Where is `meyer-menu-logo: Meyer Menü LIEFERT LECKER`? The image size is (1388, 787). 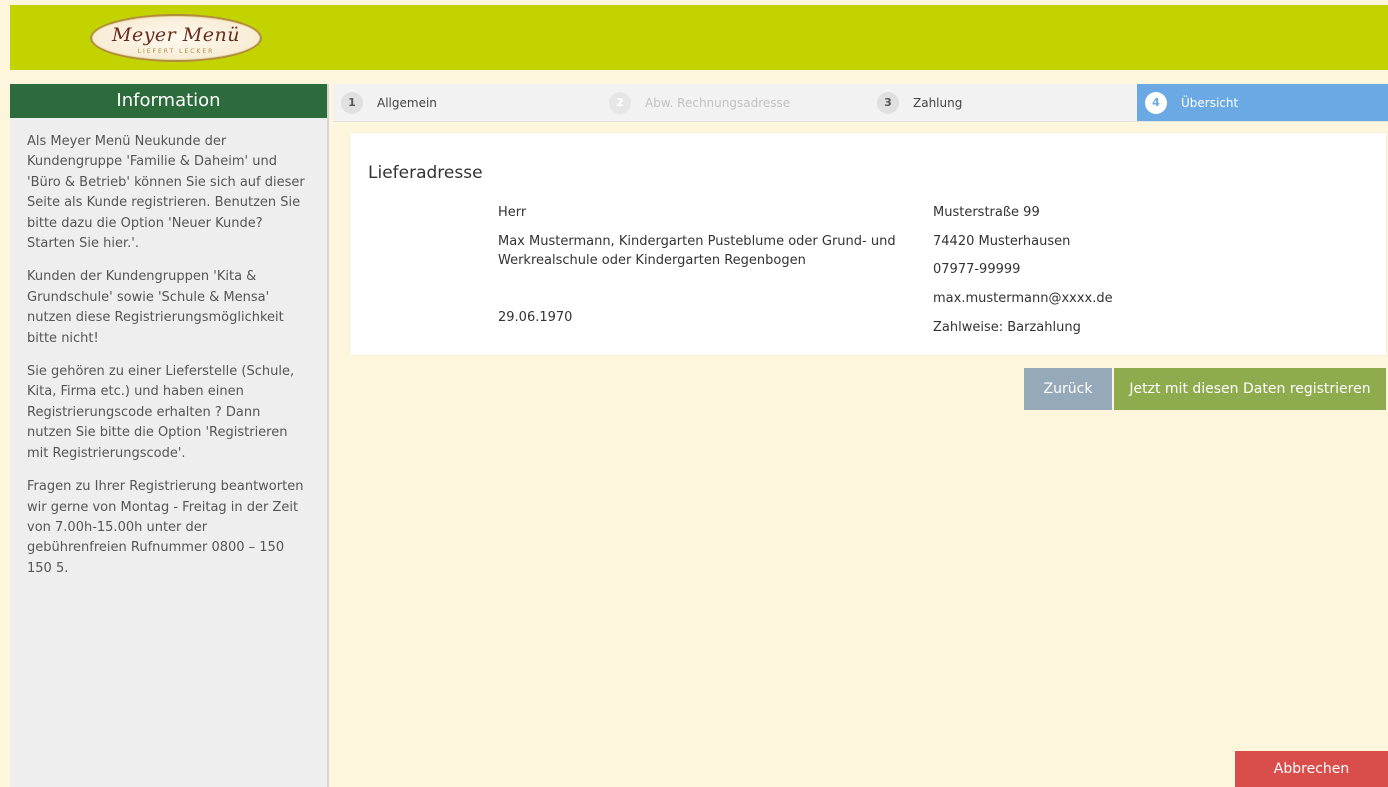
meyer-menu-logo: Meyer Menü LIEFERT LECKER is located at coordinates (176, 38).